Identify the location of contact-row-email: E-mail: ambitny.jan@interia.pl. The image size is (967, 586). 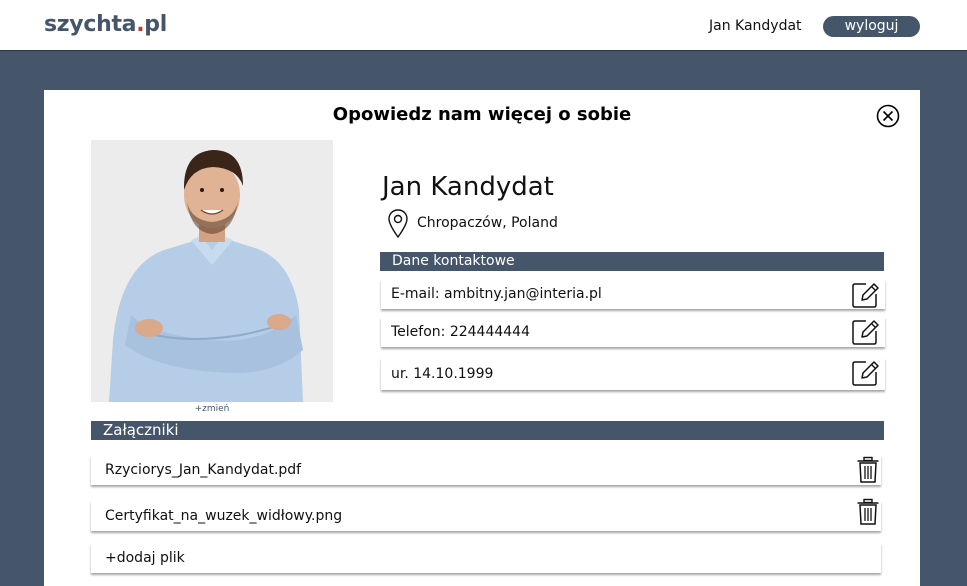
(633, 294).